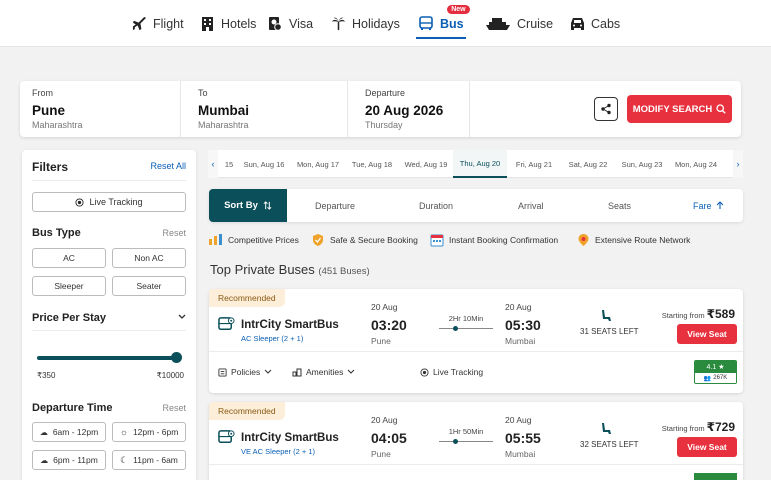  I want to click on hotel-icon, so click(207, 24).